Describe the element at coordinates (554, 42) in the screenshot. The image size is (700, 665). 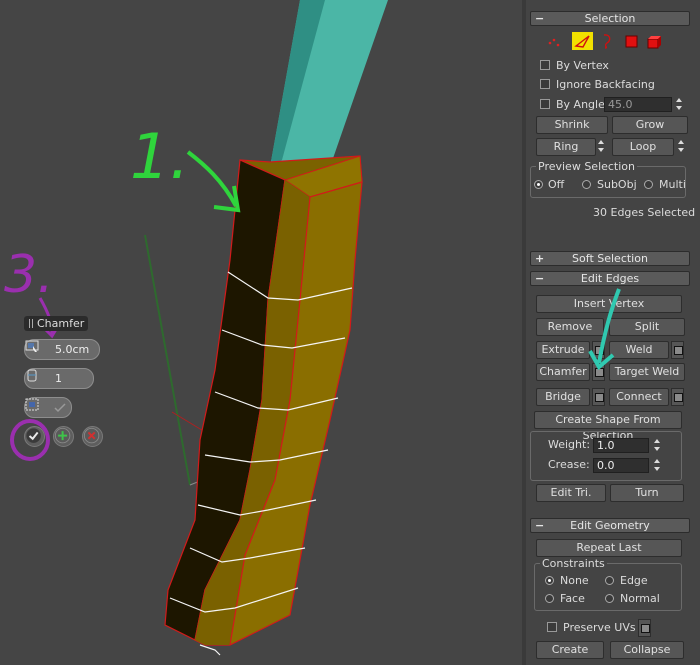
I see `vertex-mode-icon` at that location.